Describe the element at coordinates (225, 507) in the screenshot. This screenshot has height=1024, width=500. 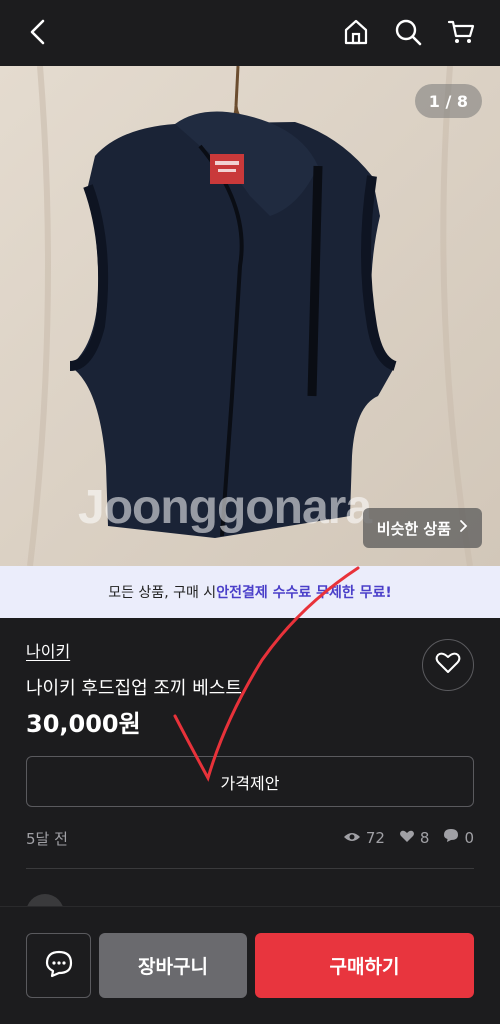
I see `watermark-text: Joonggonara` at that location.